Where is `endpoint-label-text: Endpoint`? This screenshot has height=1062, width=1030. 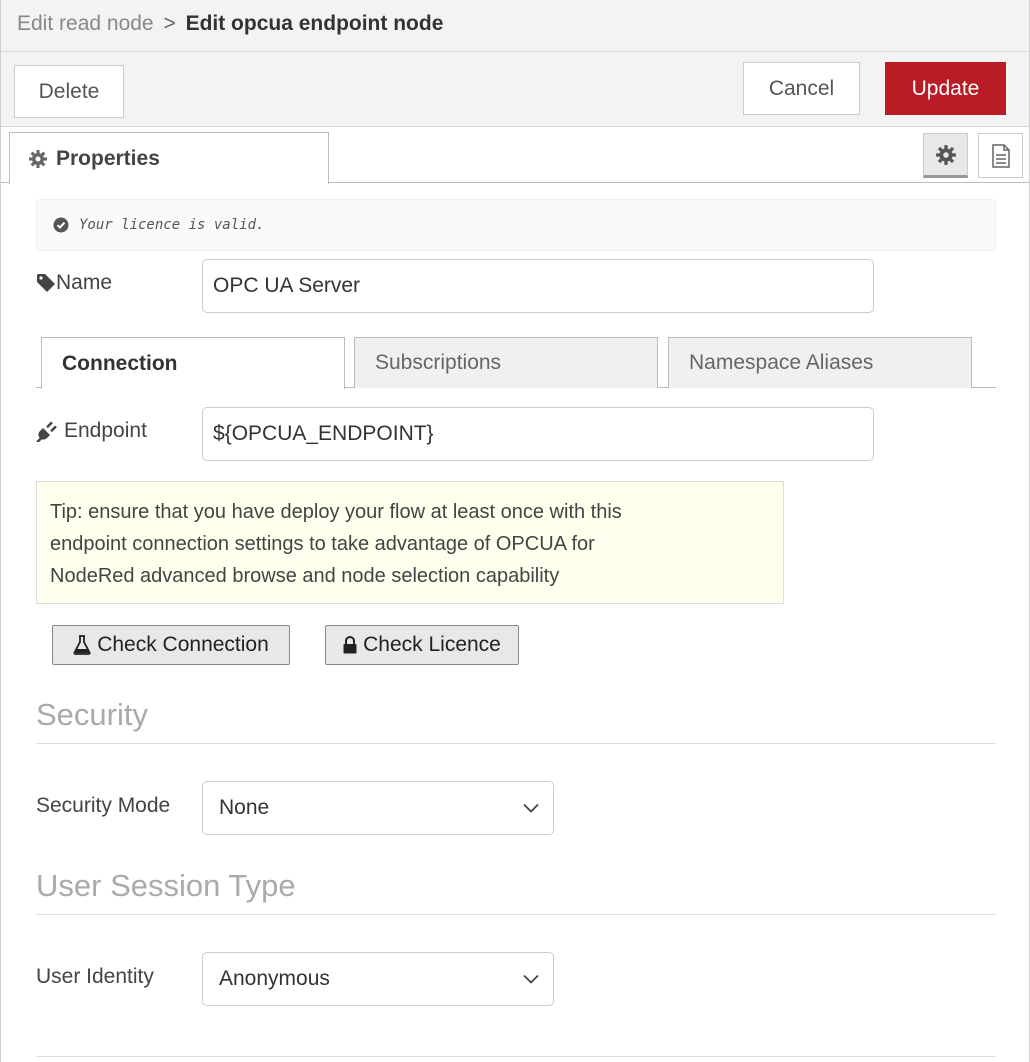 endpoint-label-text: Endpoint is located at coordinates (105, 430).